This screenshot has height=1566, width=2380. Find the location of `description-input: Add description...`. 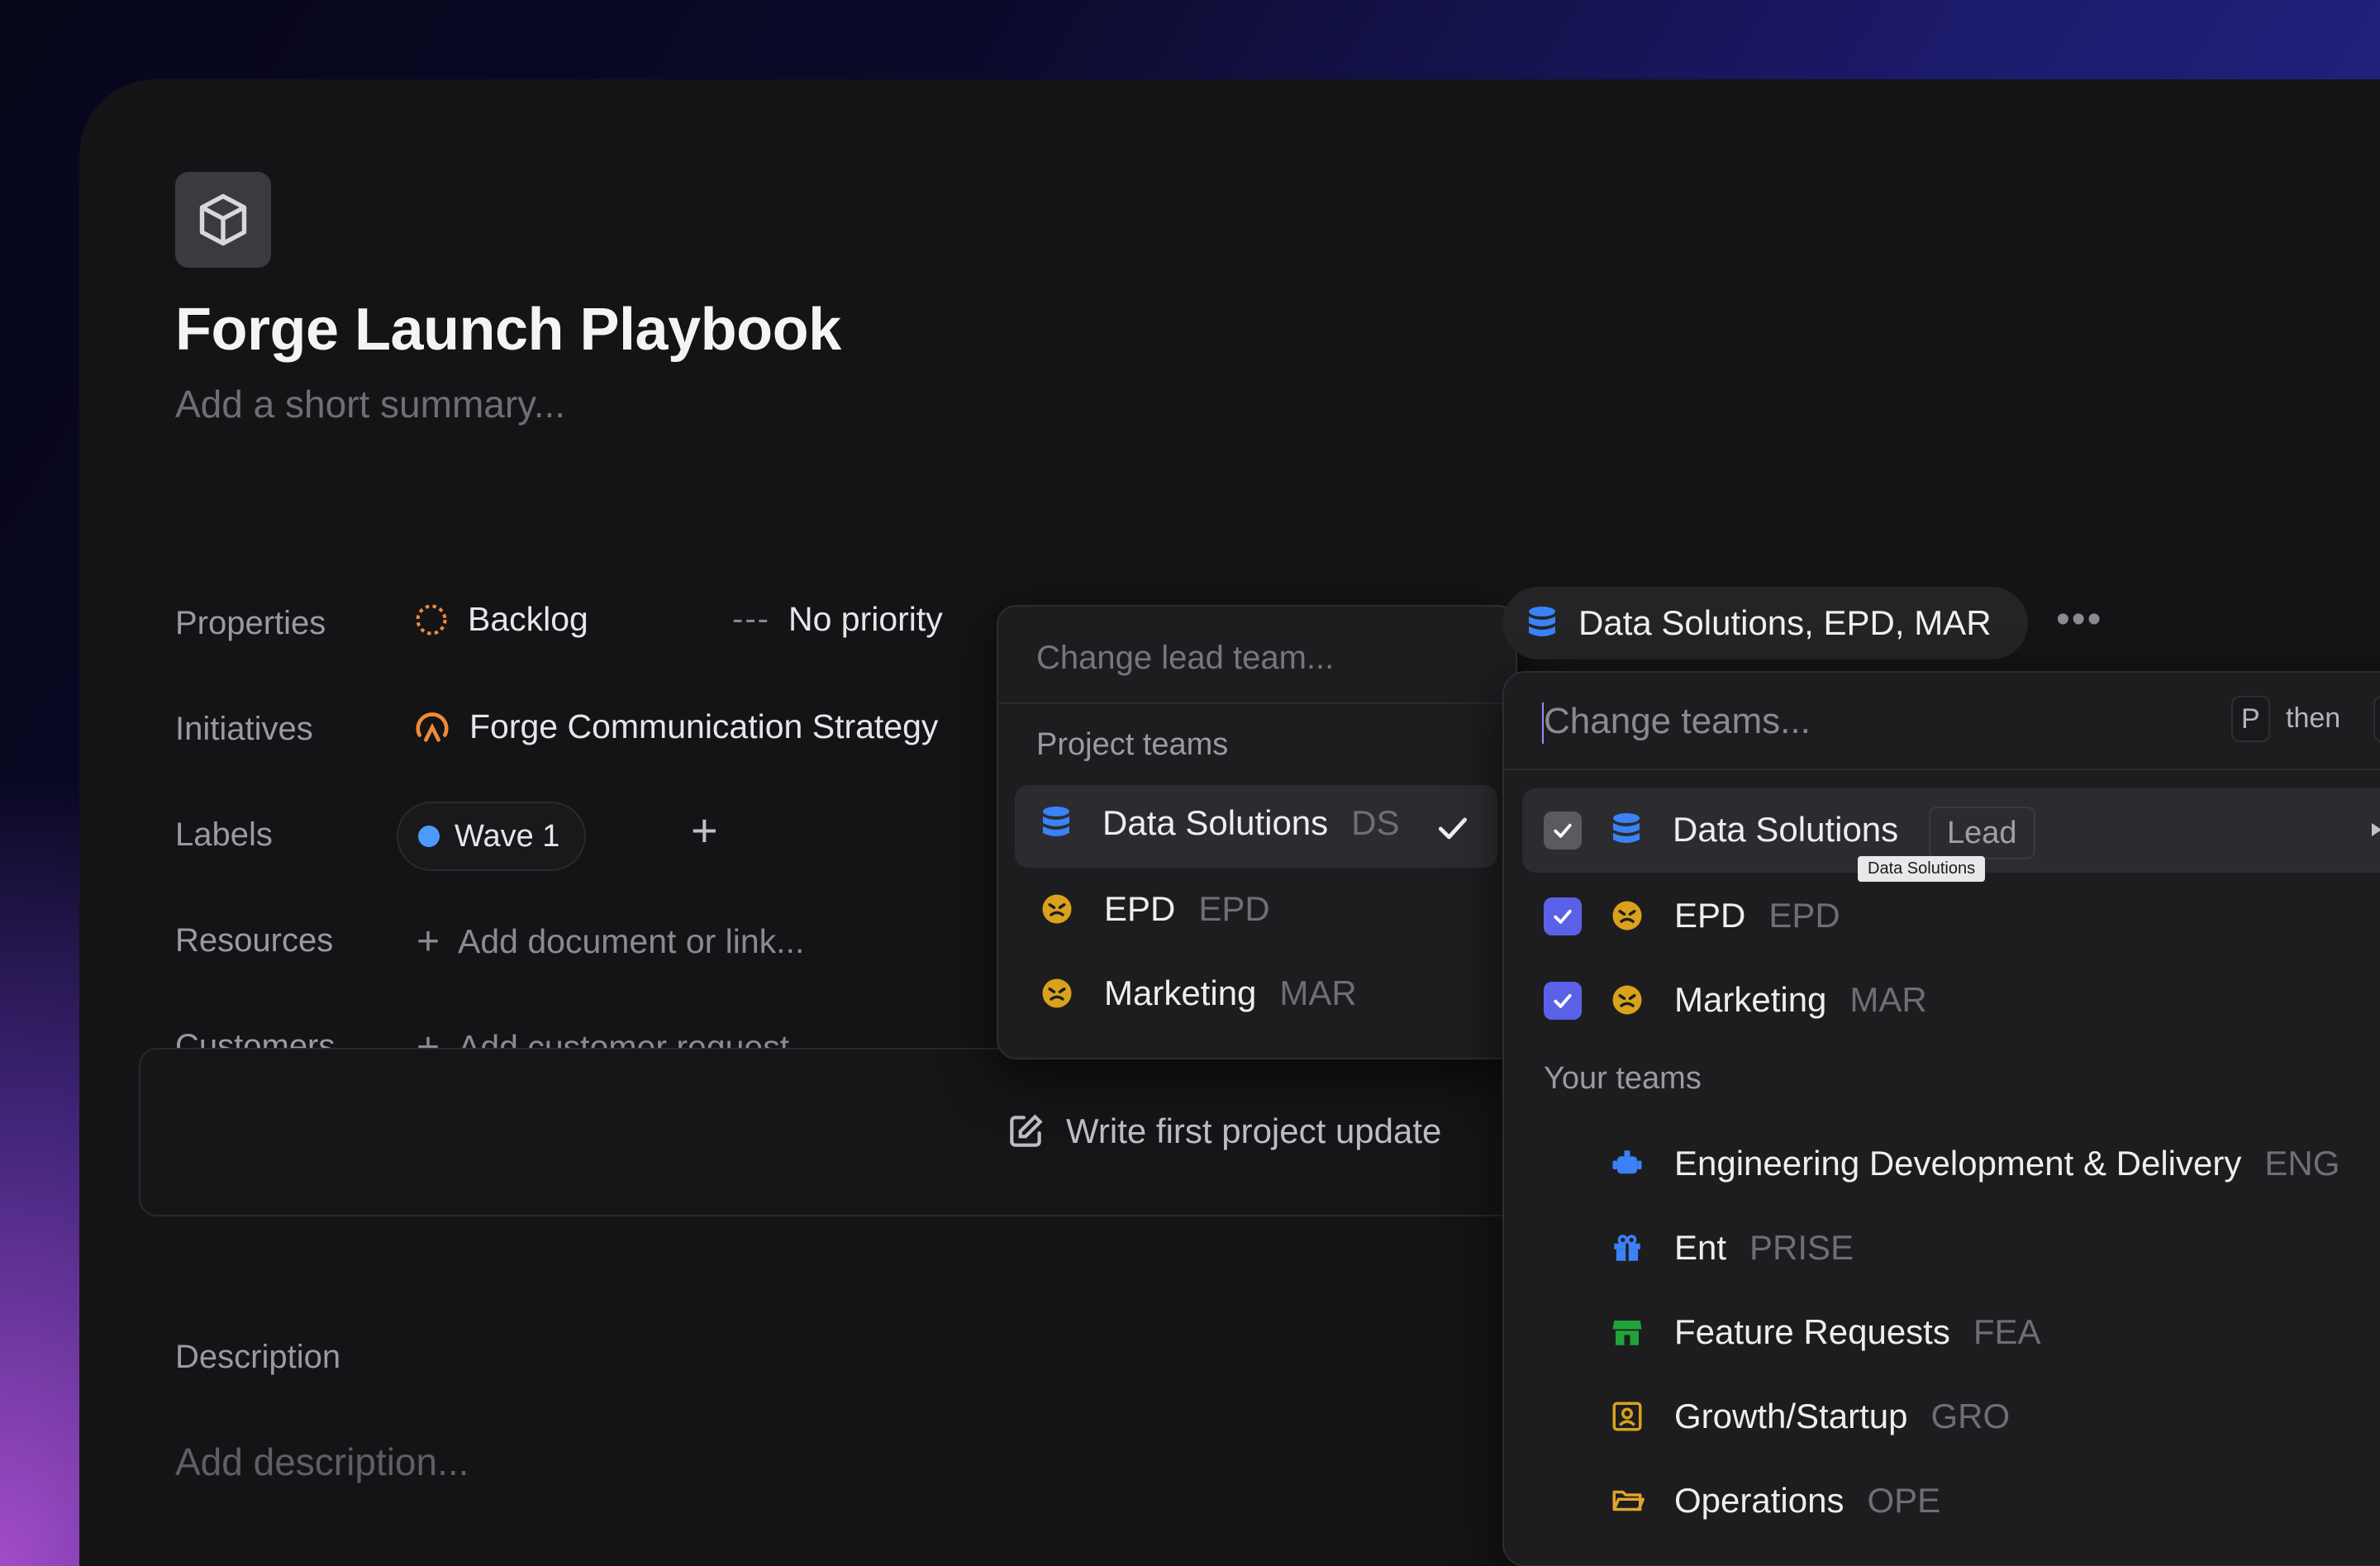

description-input: Add description... is located at coordinates (322, 1462).